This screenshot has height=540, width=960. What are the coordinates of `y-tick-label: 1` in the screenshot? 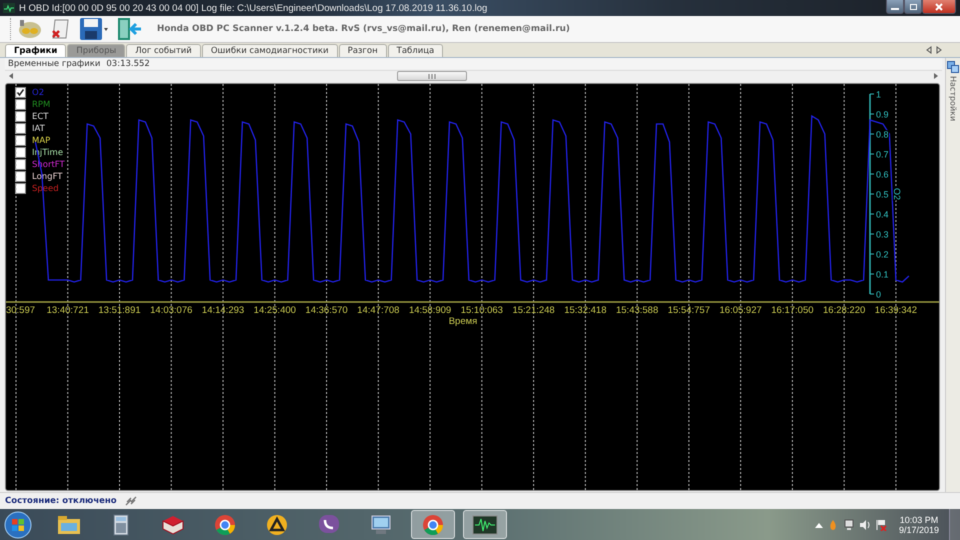 It's located at (879, 95).